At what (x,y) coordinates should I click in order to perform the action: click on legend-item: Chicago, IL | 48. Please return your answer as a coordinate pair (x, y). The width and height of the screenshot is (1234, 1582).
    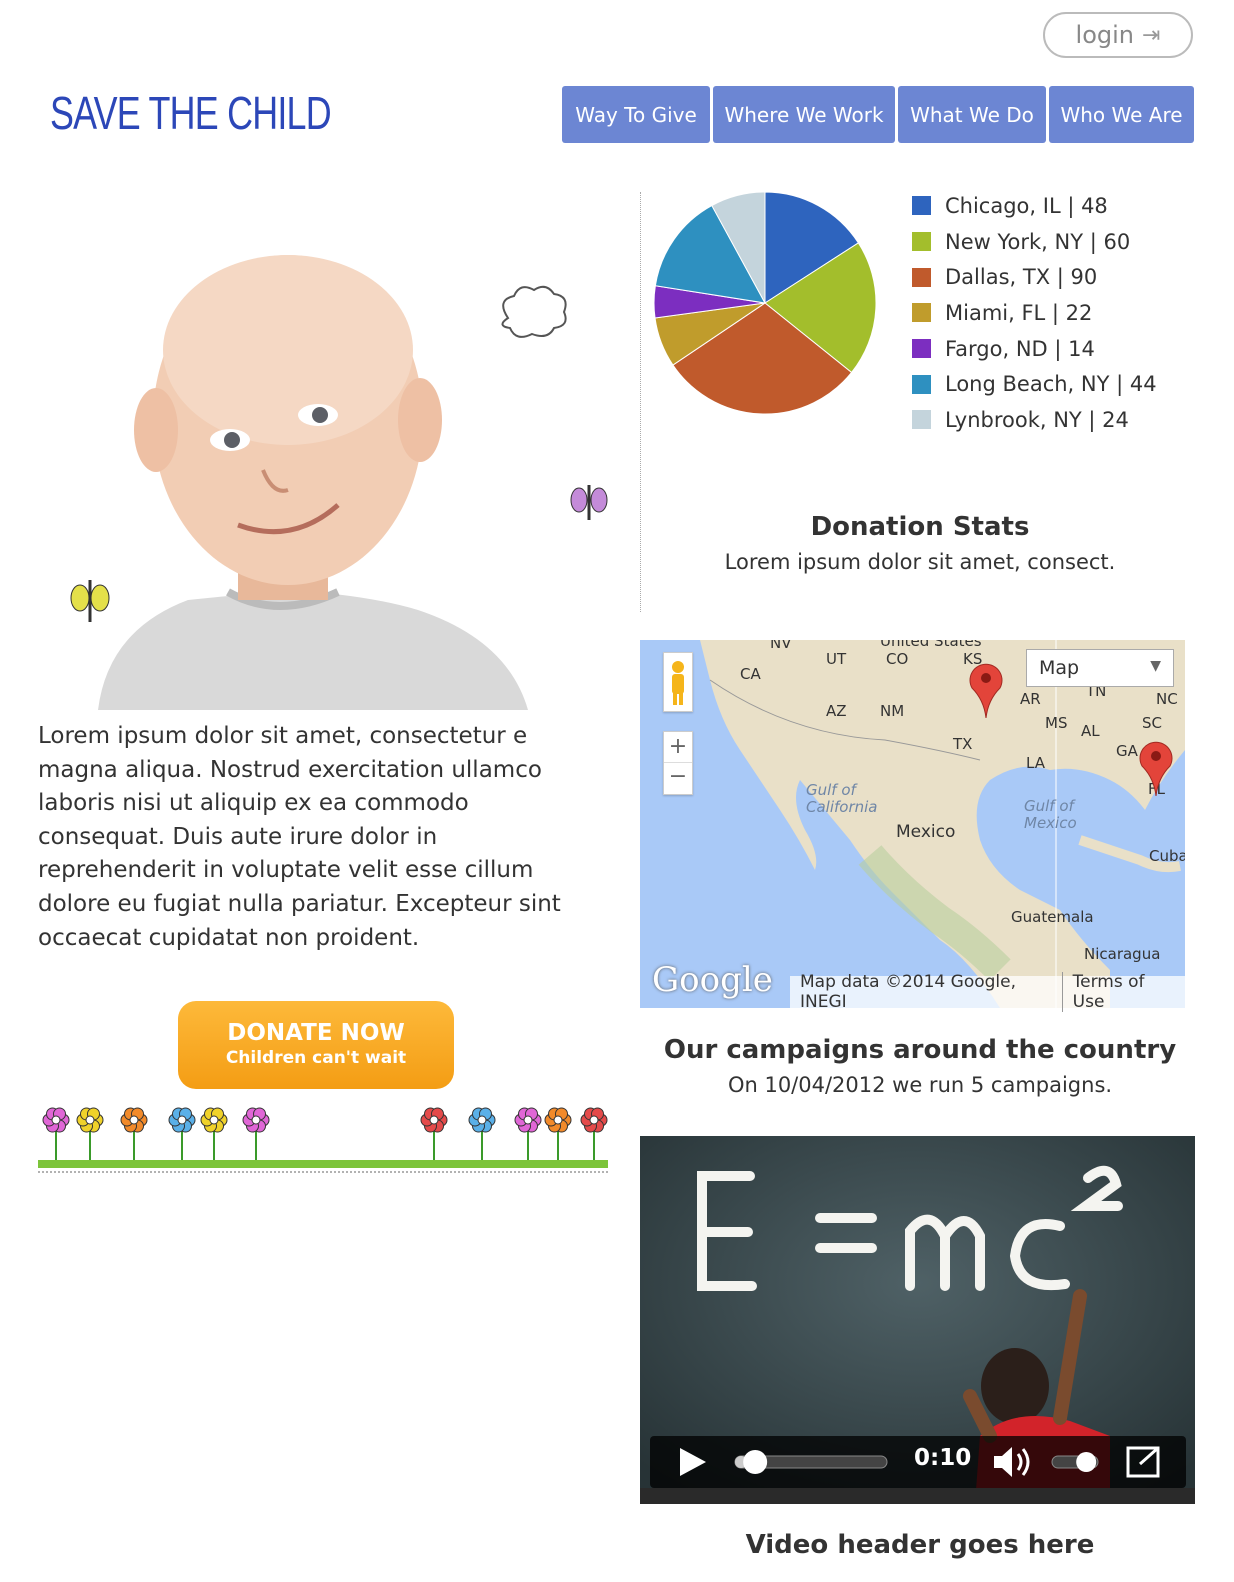
    Looking at the image, I should click on (1034, 206).